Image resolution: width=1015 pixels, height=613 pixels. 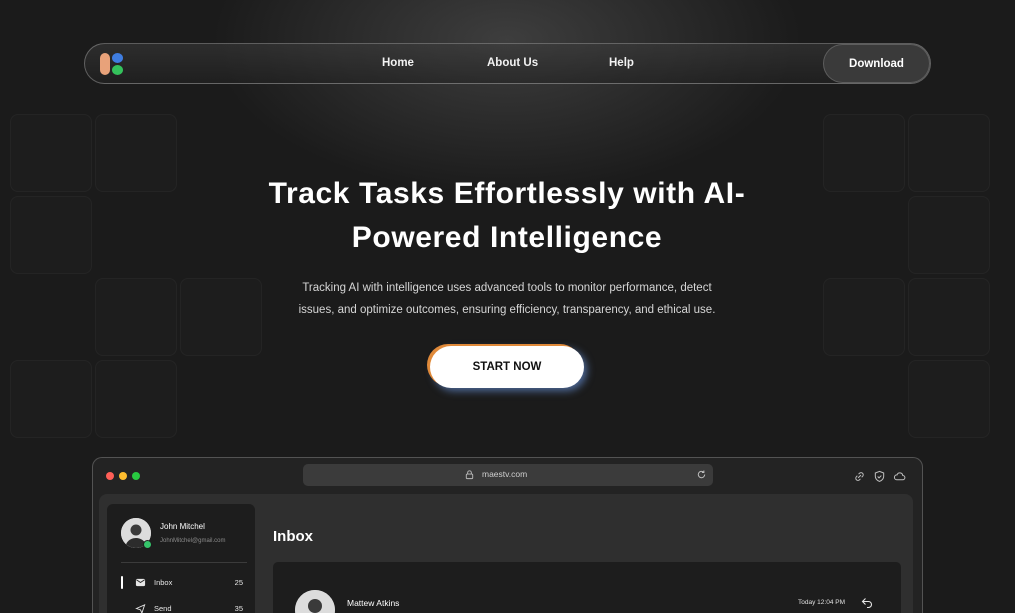 I want to click on navbar: Home About Us Help Download, so click(x=507, y=63).